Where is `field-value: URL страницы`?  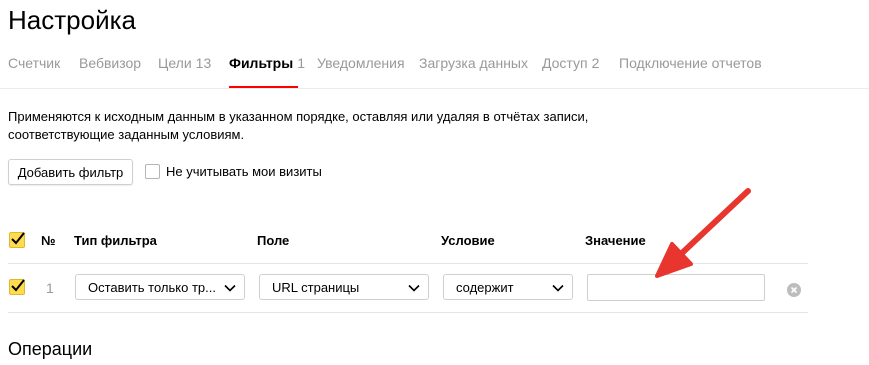
field-value: URL страницы is located at coordinates (316, 287).